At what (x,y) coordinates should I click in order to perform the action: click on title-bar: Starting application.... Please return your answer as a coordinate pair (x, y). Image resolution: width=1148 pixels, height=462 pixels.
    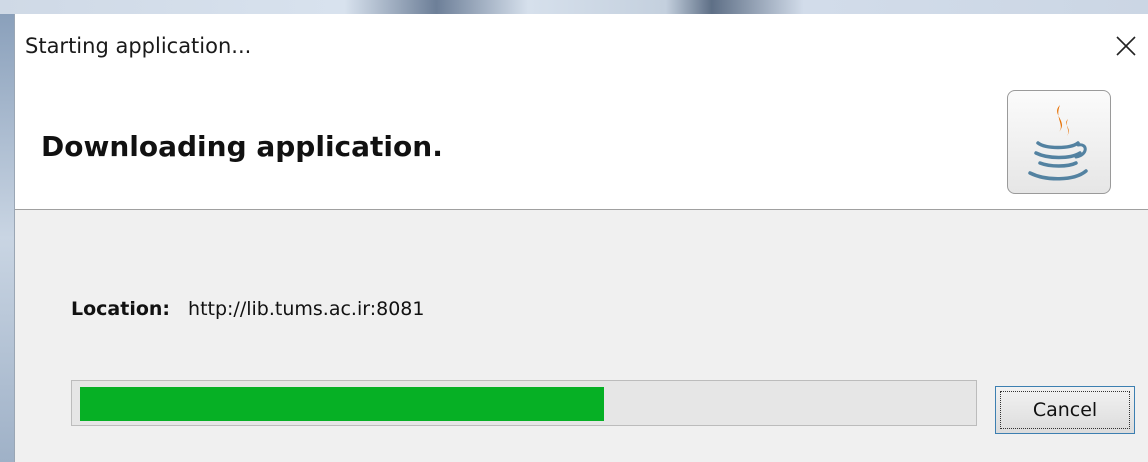
    Looking at the image, I should click on (581, 43).